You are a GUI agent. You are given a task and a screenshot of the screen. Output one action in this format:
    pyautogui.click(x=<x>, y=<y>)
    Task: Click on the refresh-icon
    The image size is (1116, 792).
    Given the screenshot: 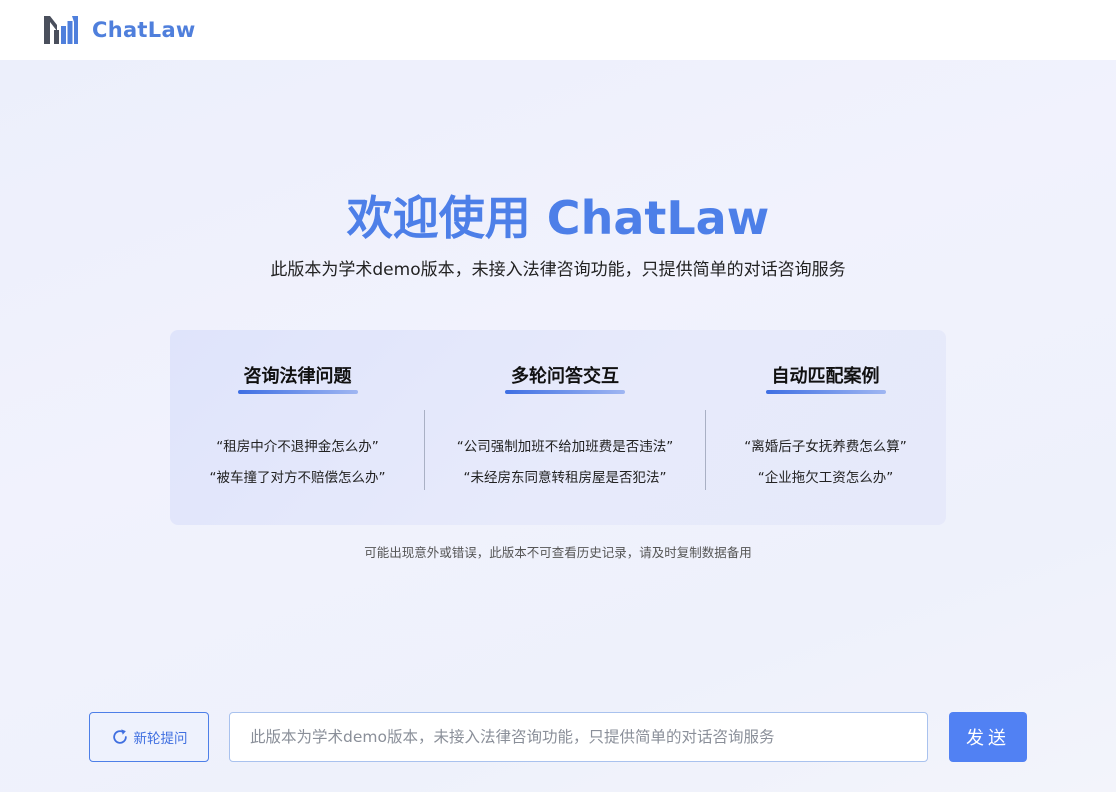 What is the action you would take?
    pyautogui.click(x=119, y=736)
    